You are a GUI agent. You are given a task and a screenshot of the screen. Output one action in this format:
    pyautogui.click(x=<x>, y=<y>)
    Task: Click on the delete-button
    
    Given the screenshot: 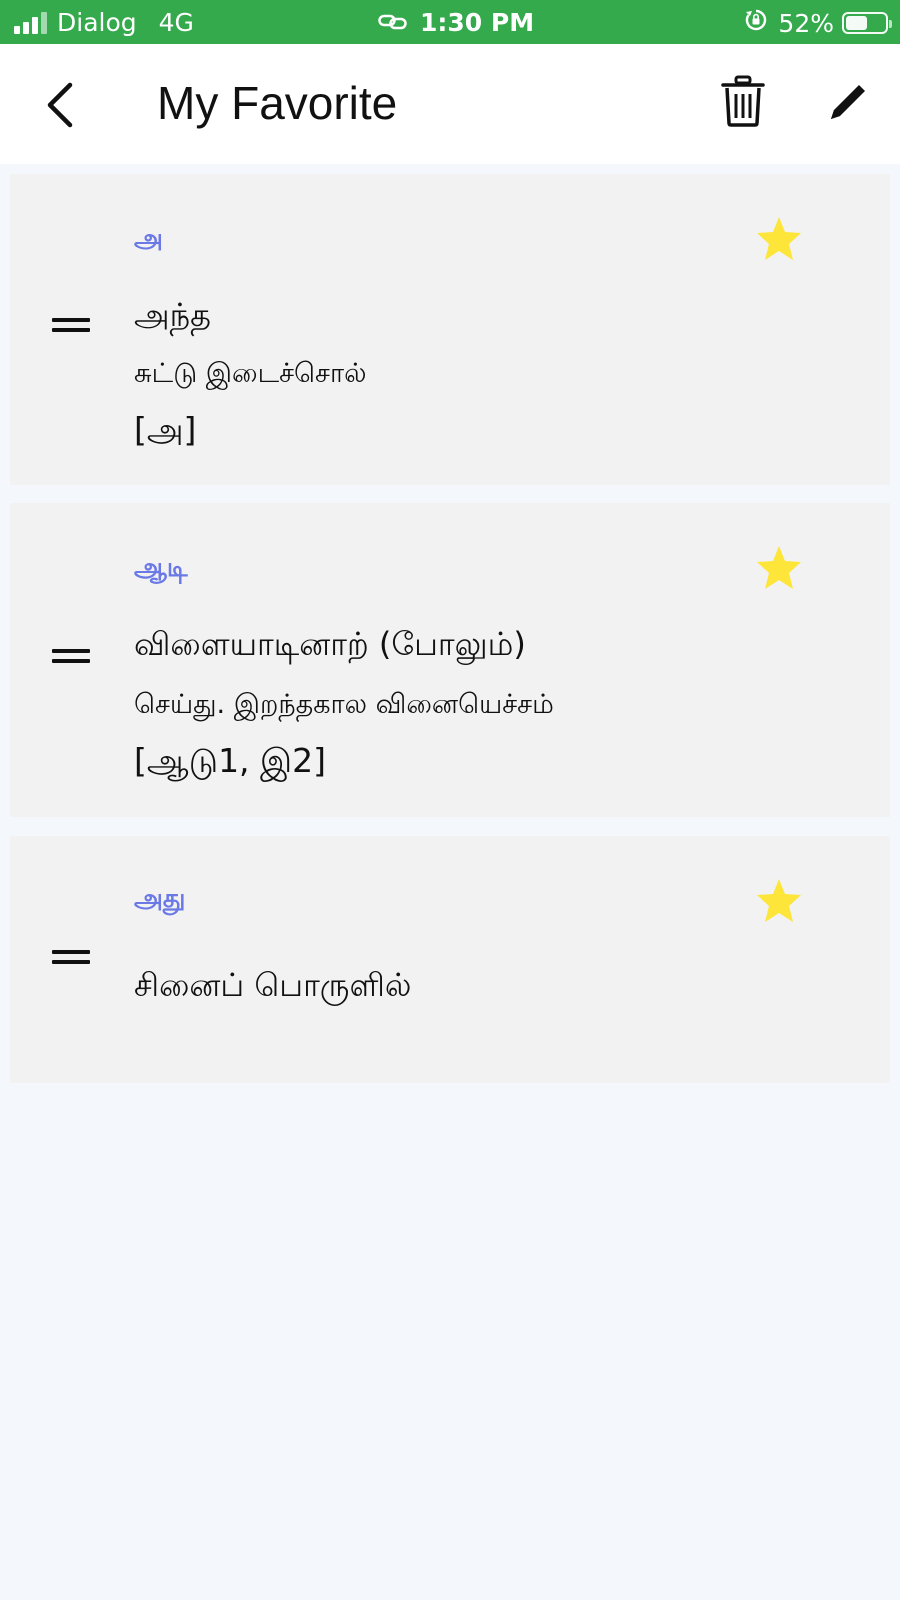 What is the action you would take?
    pyautogui.click(x=743, y=101)
    